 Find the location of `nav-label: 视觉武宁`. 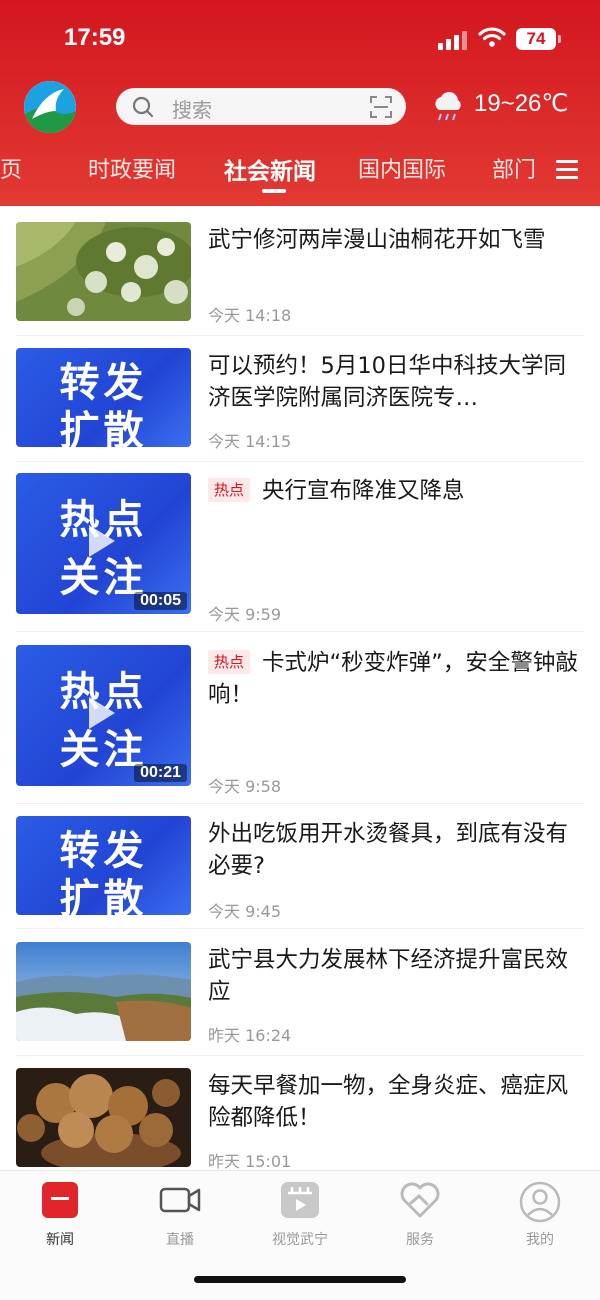

nav-label: 视觉武宁 is located at coordinates (300, 1240).